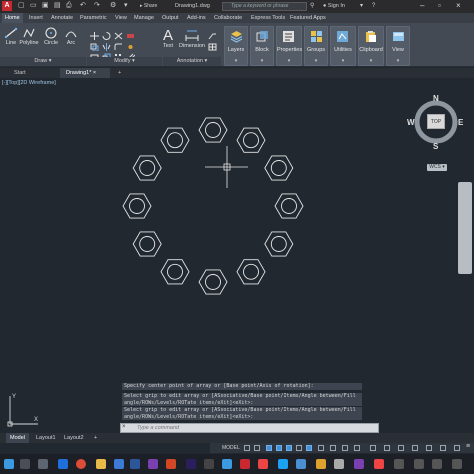 The width and height of the screenshot is (474, 474). I want to click on layers-button: Layers ▾, so click(236, 46).